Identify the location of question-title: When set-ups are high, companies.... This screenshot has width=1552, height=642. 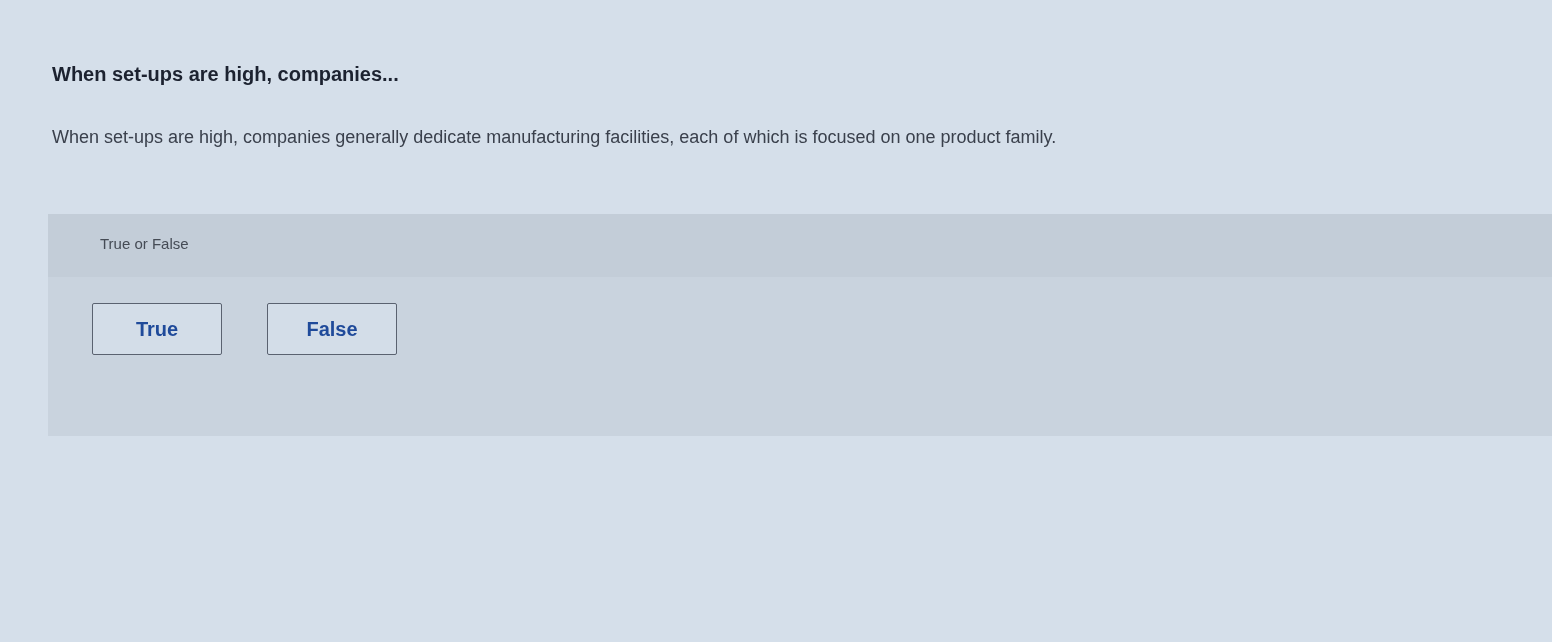
(225, 74).